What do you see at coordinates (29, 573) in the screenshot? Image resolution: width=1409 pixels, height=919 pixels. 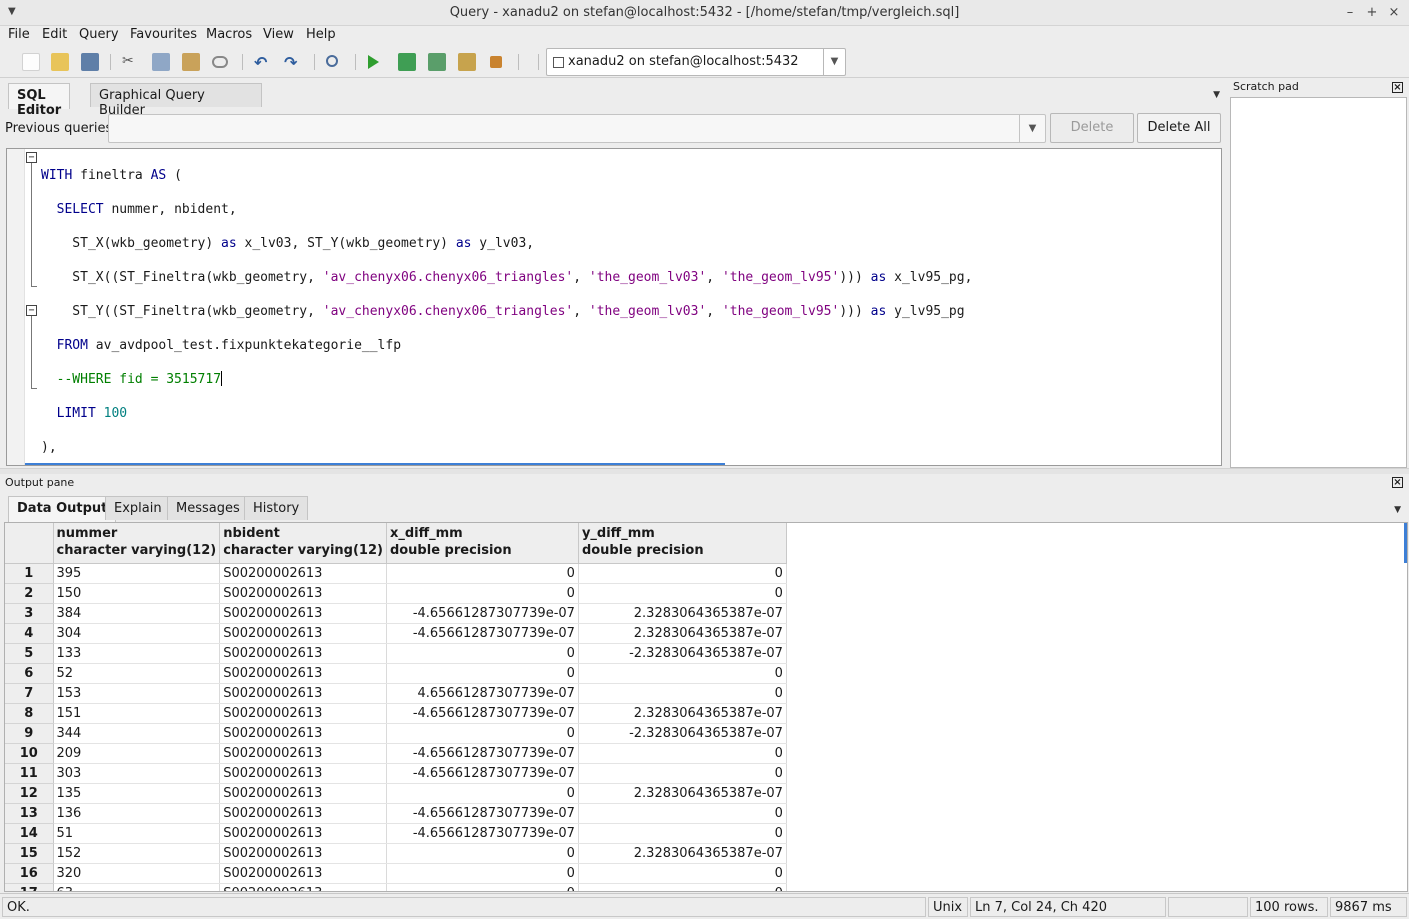 I see `row-number: 1` at bounding box center [29, 573].